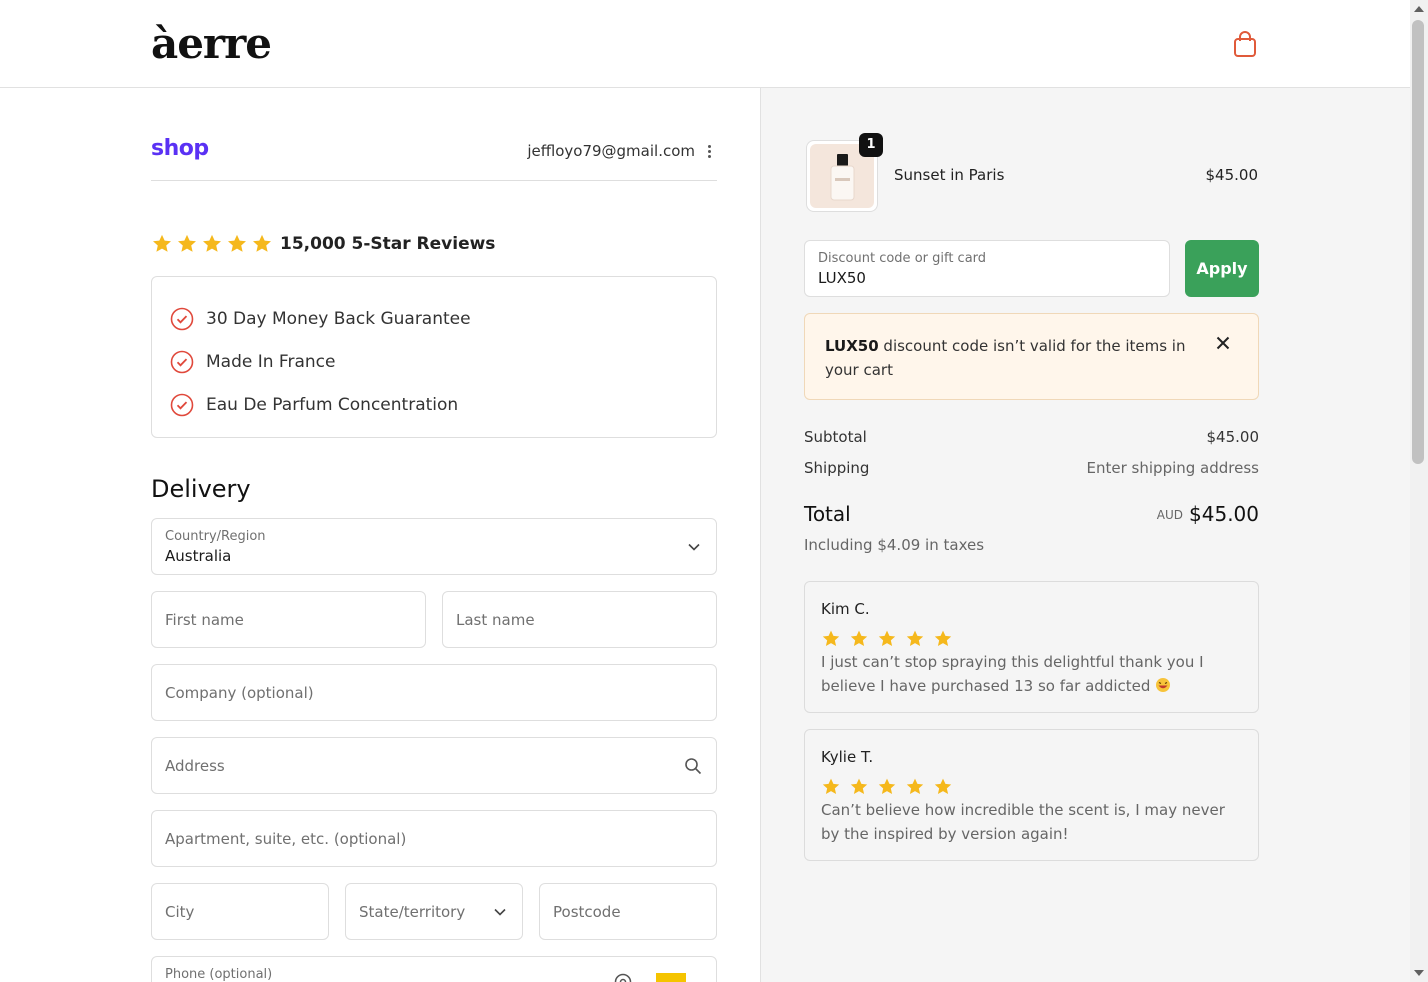 This screenshot has width=1428, height=982. I want to click on phone-label: Phone (optional), so click(219, 974).